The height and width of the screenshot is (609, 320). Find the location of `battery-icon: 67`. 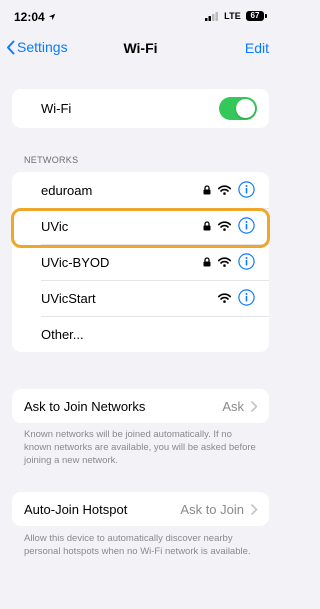

battery-icon: 67 is located at coordinates (256, 16).